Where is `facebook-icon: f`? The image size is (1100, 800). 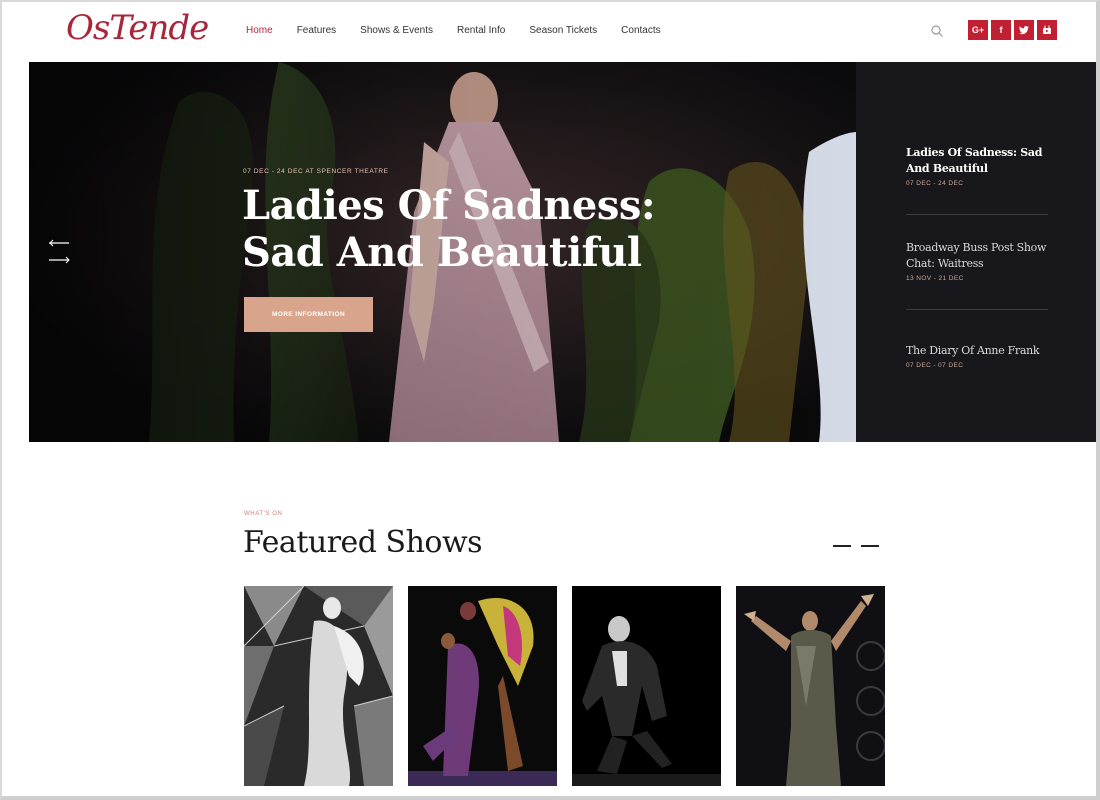
facebook-icon: f is located at coordinates (1001, 30).